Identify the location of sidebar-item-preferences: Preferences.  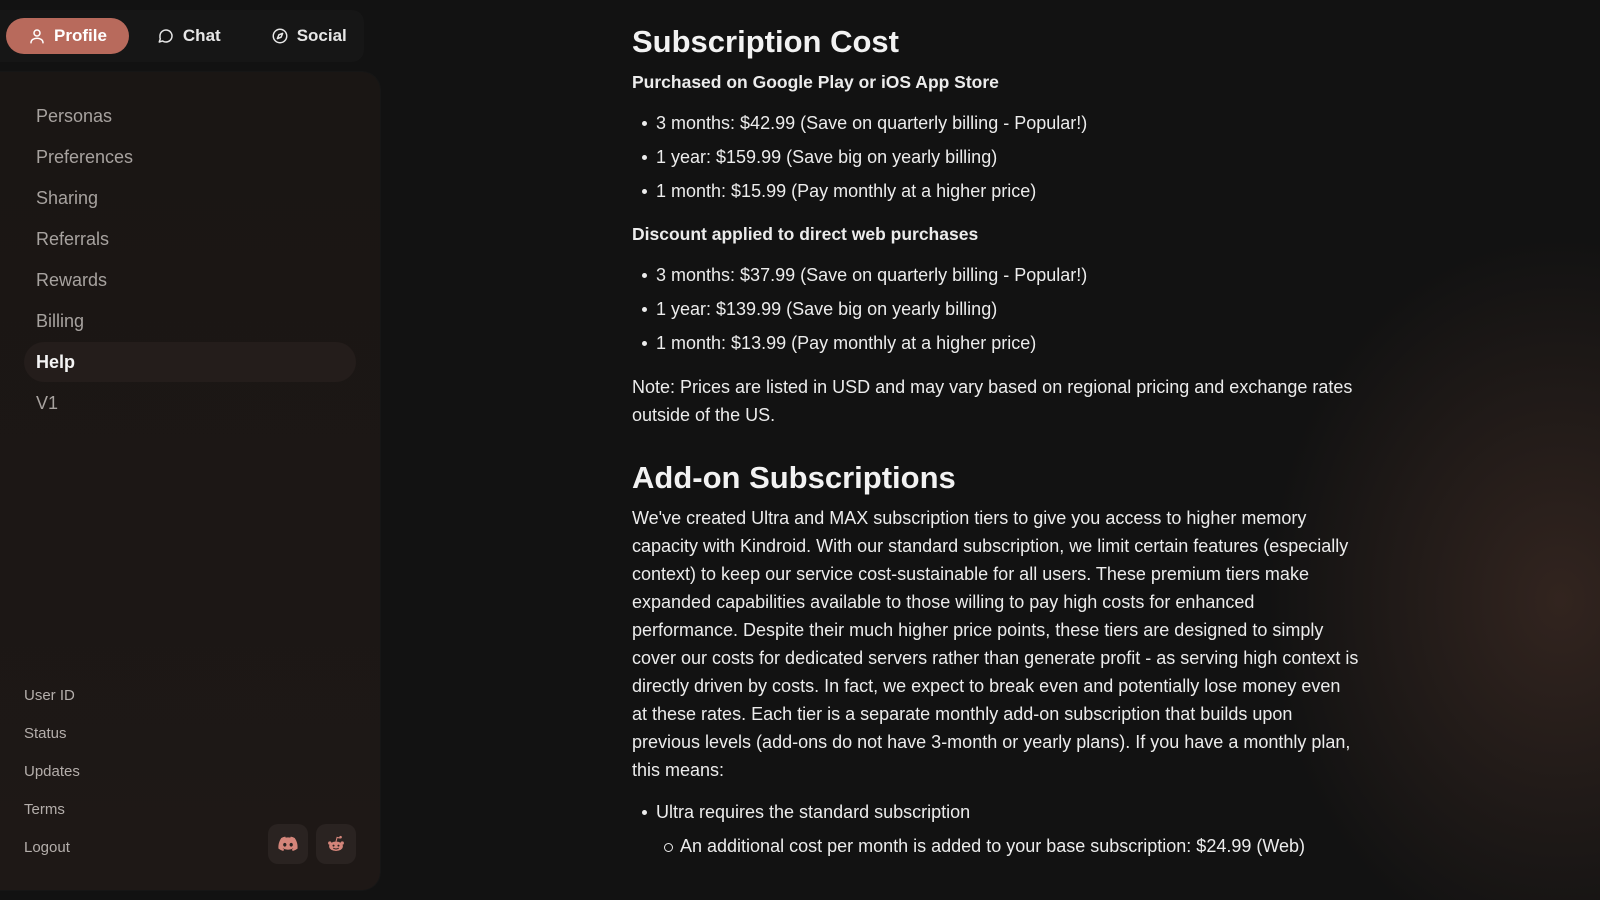
(190, 157).